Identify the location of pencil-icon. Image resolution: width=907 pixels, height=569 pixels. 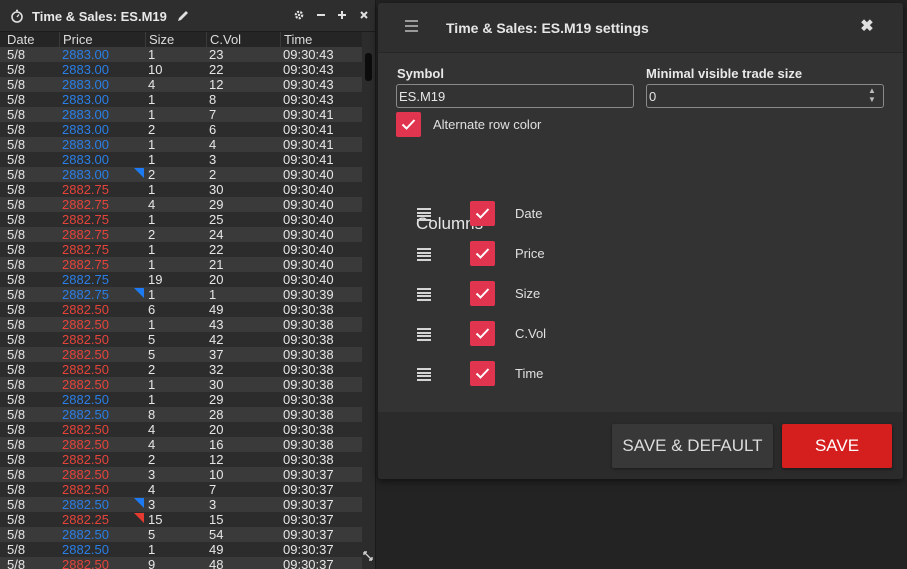
(183, 16).